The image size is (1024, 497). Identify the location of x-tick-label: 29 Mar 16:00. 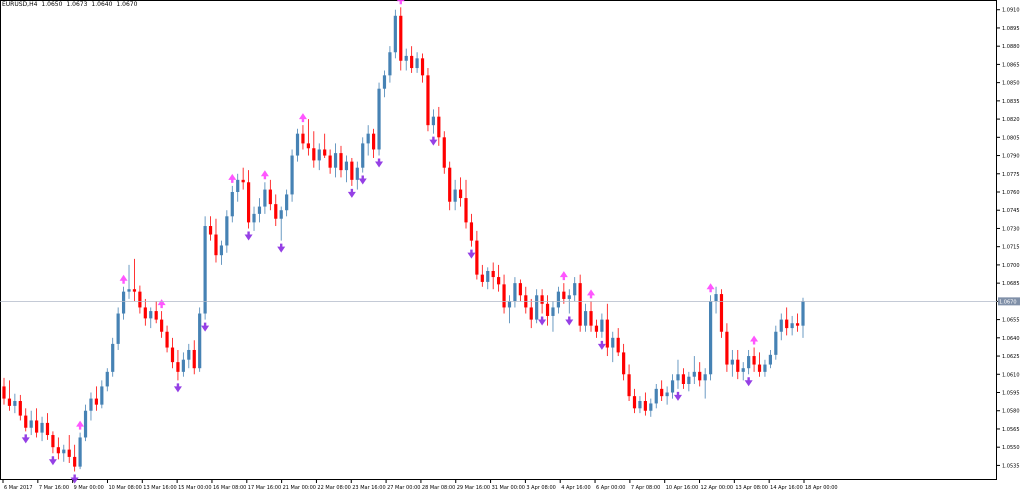
(473, 488).